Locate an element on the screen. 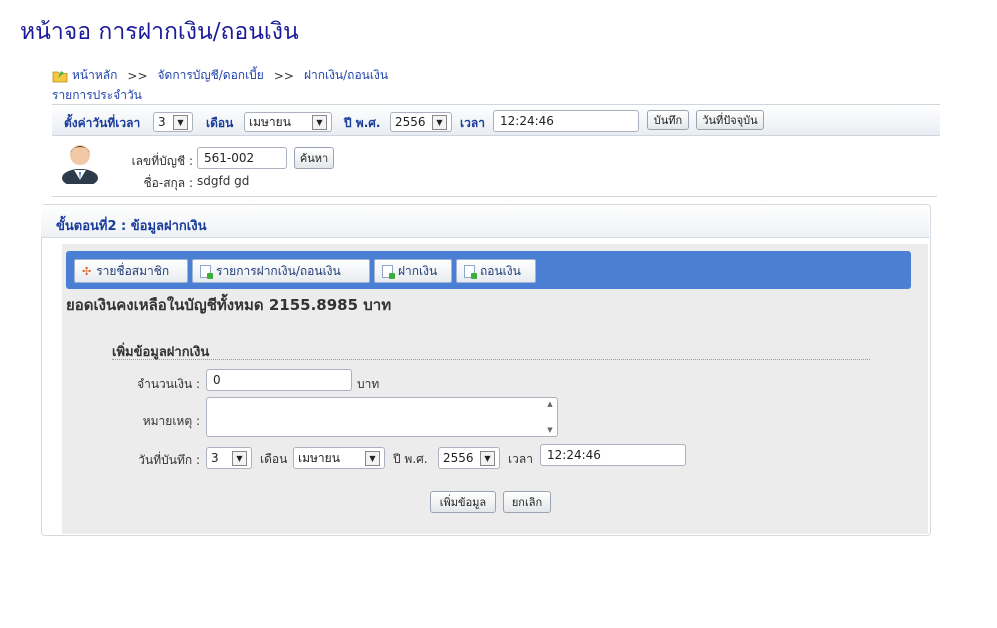 The width and height of the screenshot is (997, 628). user-avatar-icon is located at coordinates (80, 164).